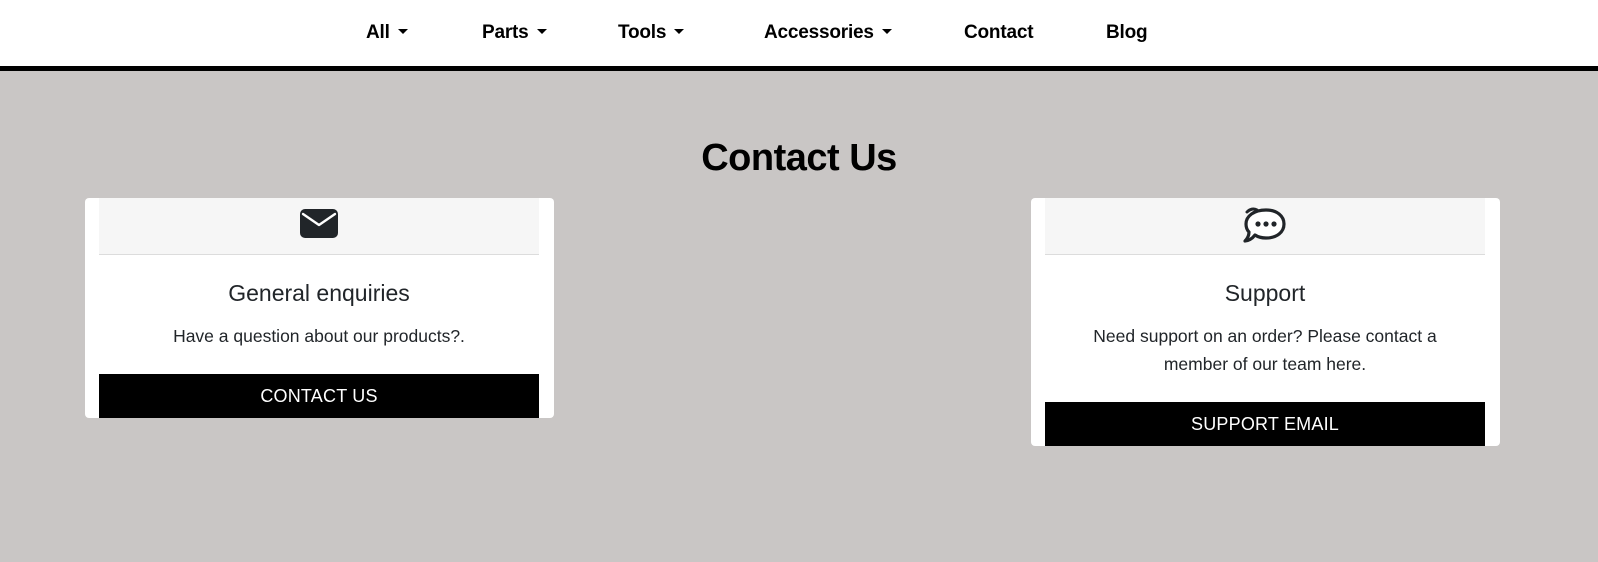  I want to click on card-text: Have a question about our products?., so click(319, 336).